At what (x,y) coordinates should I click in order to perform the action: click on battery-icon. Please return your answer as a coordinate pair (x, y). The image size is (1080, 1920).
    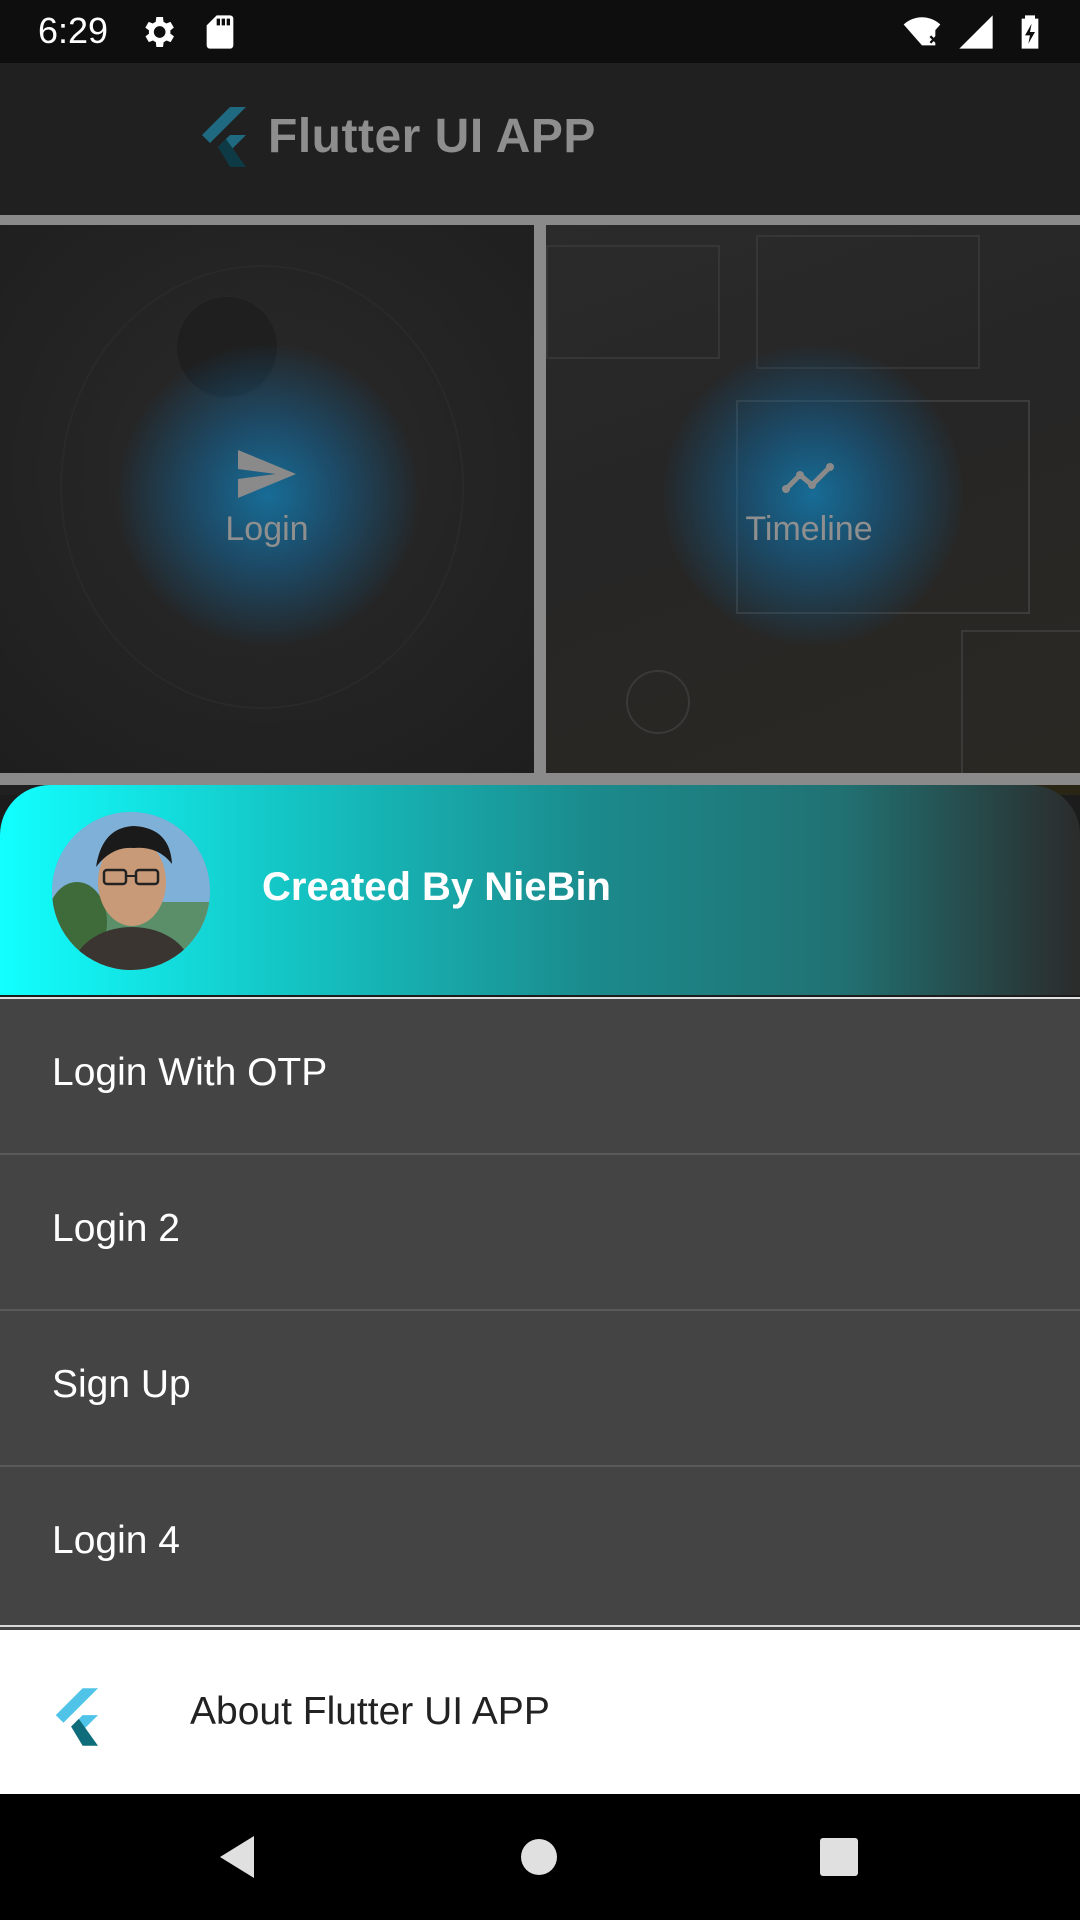
    Looking at the image, I should click on (1030, 32).